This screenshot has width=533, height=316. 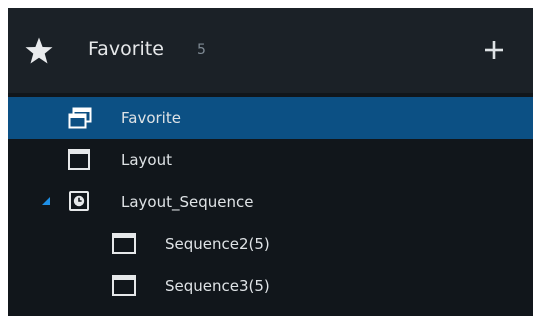 I want to click on tree-item-sequence3: Sequence3(5), so click(x=270, y=286).